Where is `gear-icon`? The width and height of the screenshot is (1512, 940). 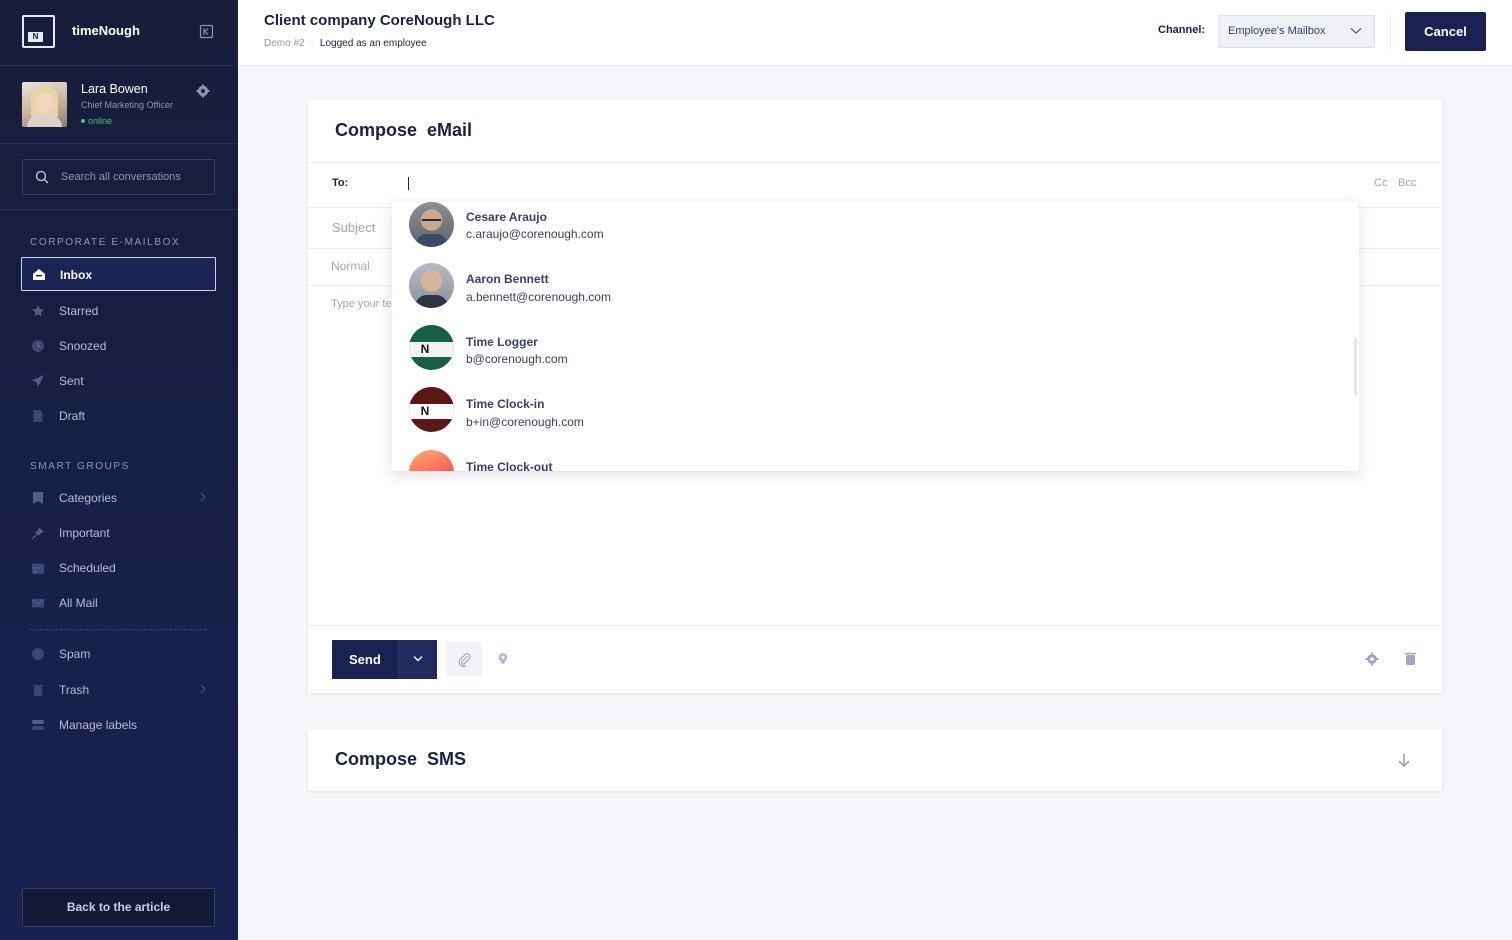
gear-icon is located at coordinates (1372, 659).